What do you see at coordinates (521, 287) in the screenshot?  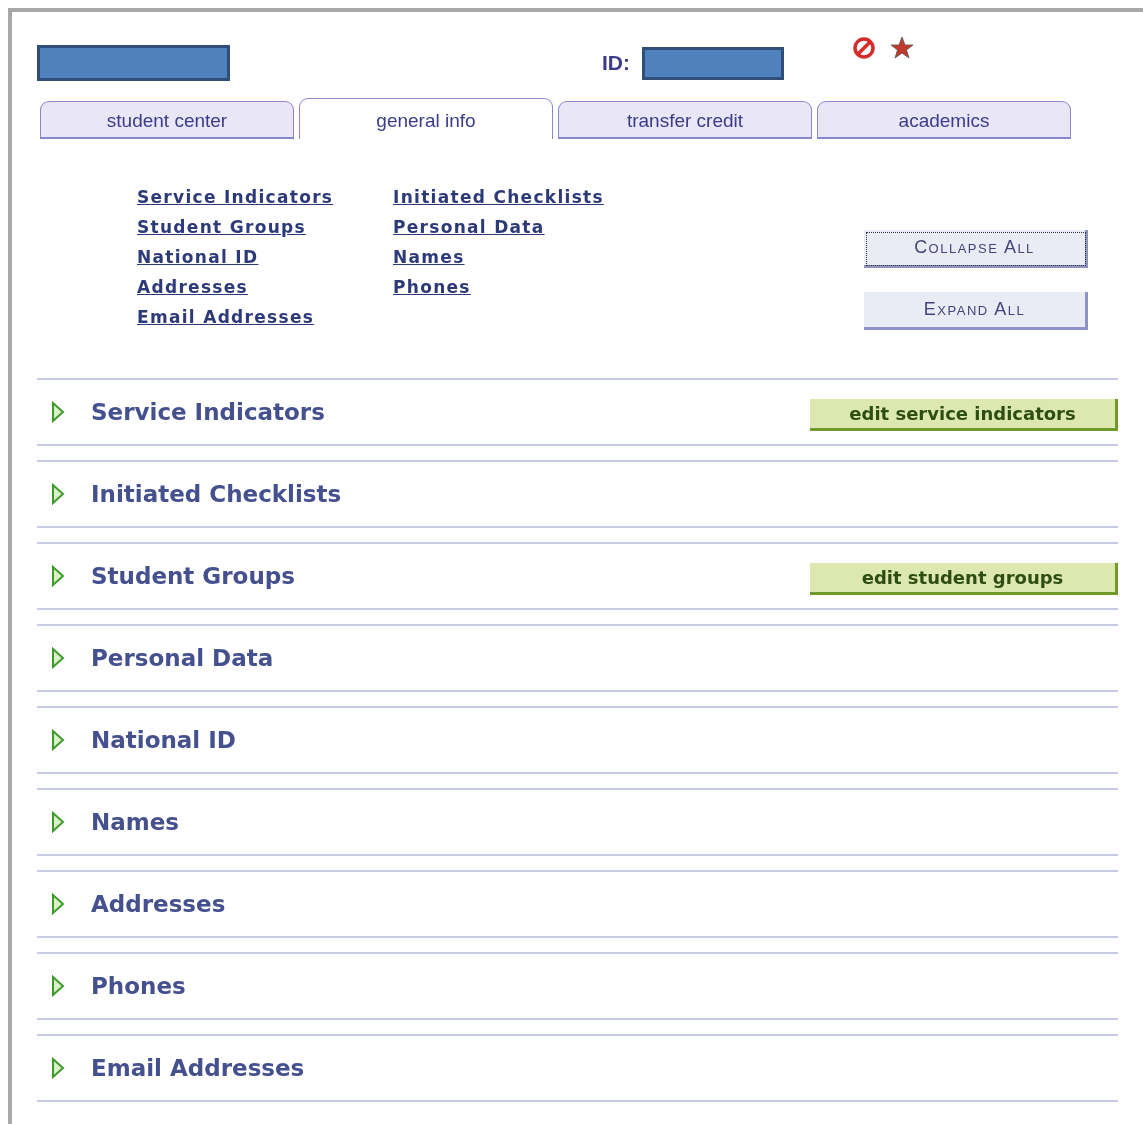 I see `section-link: Phones` at bounding box center [521, 287].